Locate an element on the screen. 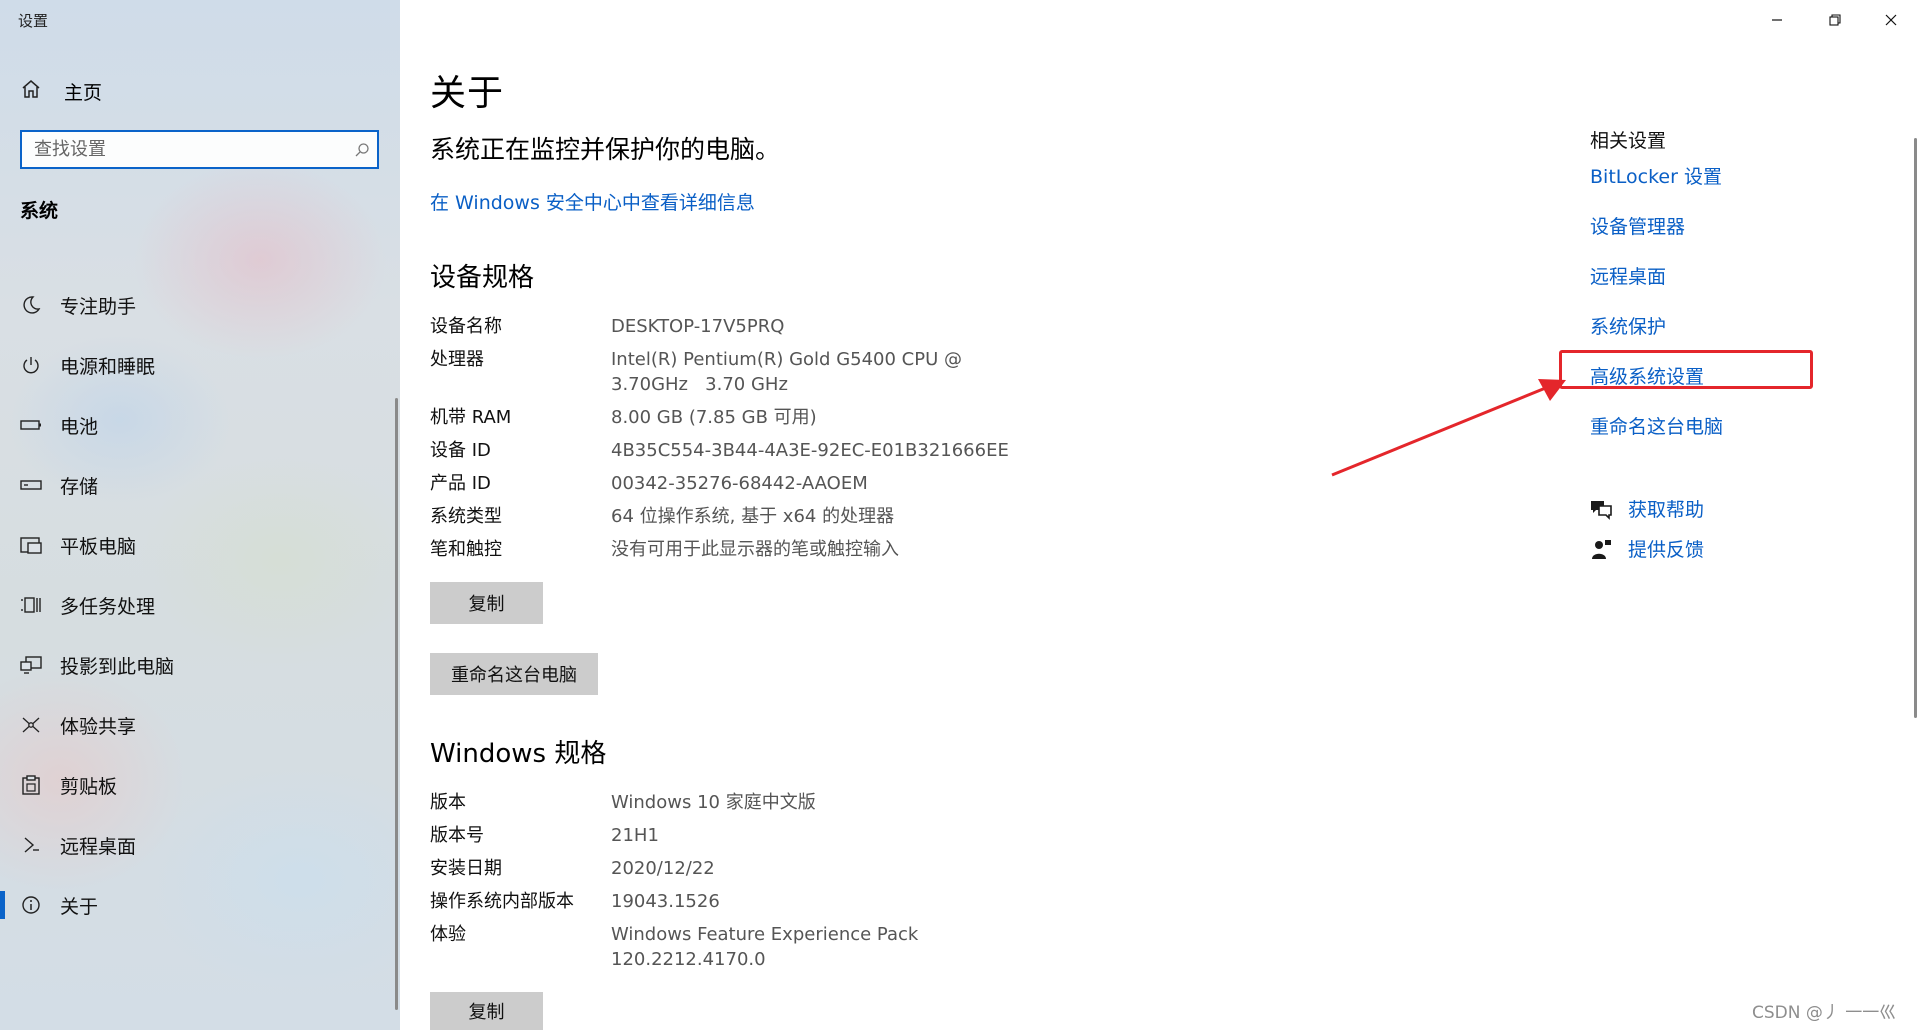 The height and width of the screenshot is (1030, 1920). protection-status: 系统正在监控并保护你的电脑。 is located at coordinates (605, 149).